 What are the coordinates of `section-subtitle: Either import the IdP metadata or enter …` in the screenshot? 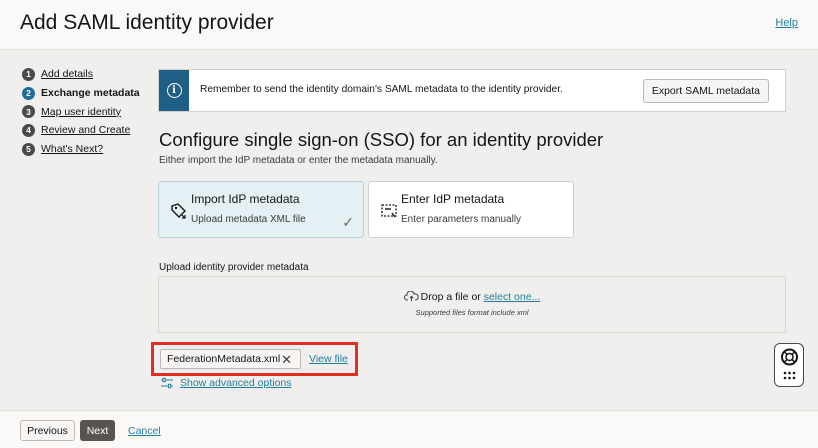 It's located at (298, 160).